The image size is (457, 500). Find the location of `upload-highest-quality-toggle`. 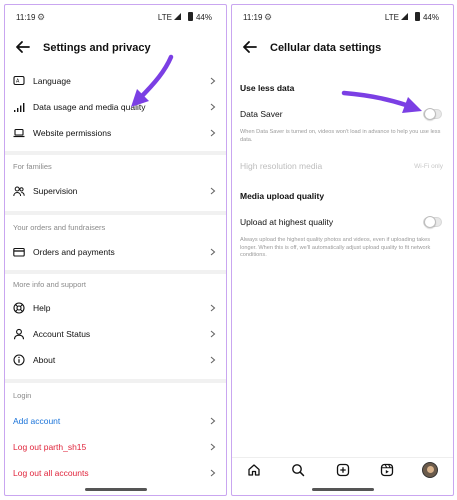

upload-highest-quality-toggle is located at coordinates (432, 222).